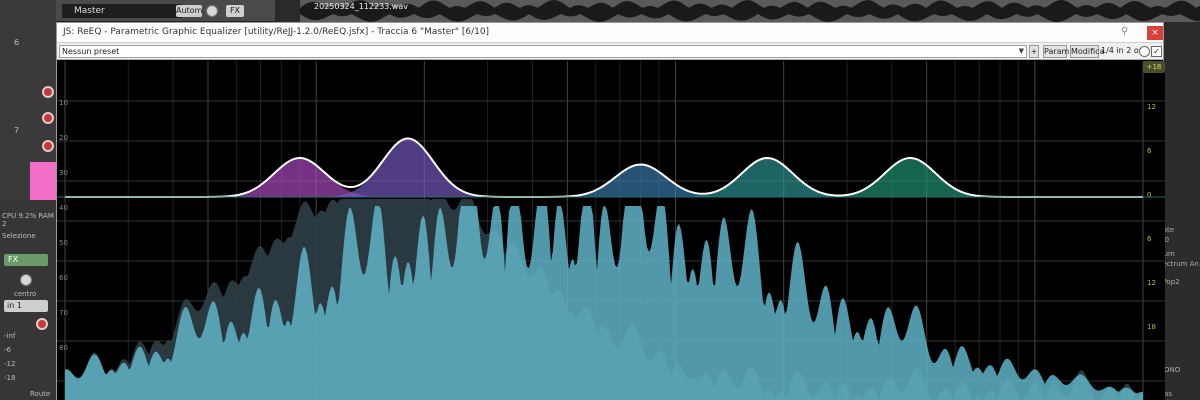 The image size is (1200, 400). I want to click on edit-button: Modifica, so click(1087, 51).